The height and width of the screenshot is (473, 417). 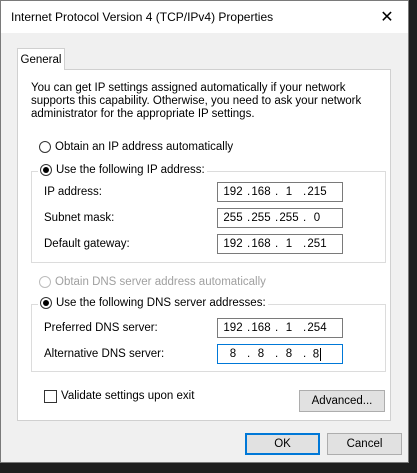 I want to click on obtain-dns-auto-radio: Obtain DNS server address automatically, so click(x=152, y=282).